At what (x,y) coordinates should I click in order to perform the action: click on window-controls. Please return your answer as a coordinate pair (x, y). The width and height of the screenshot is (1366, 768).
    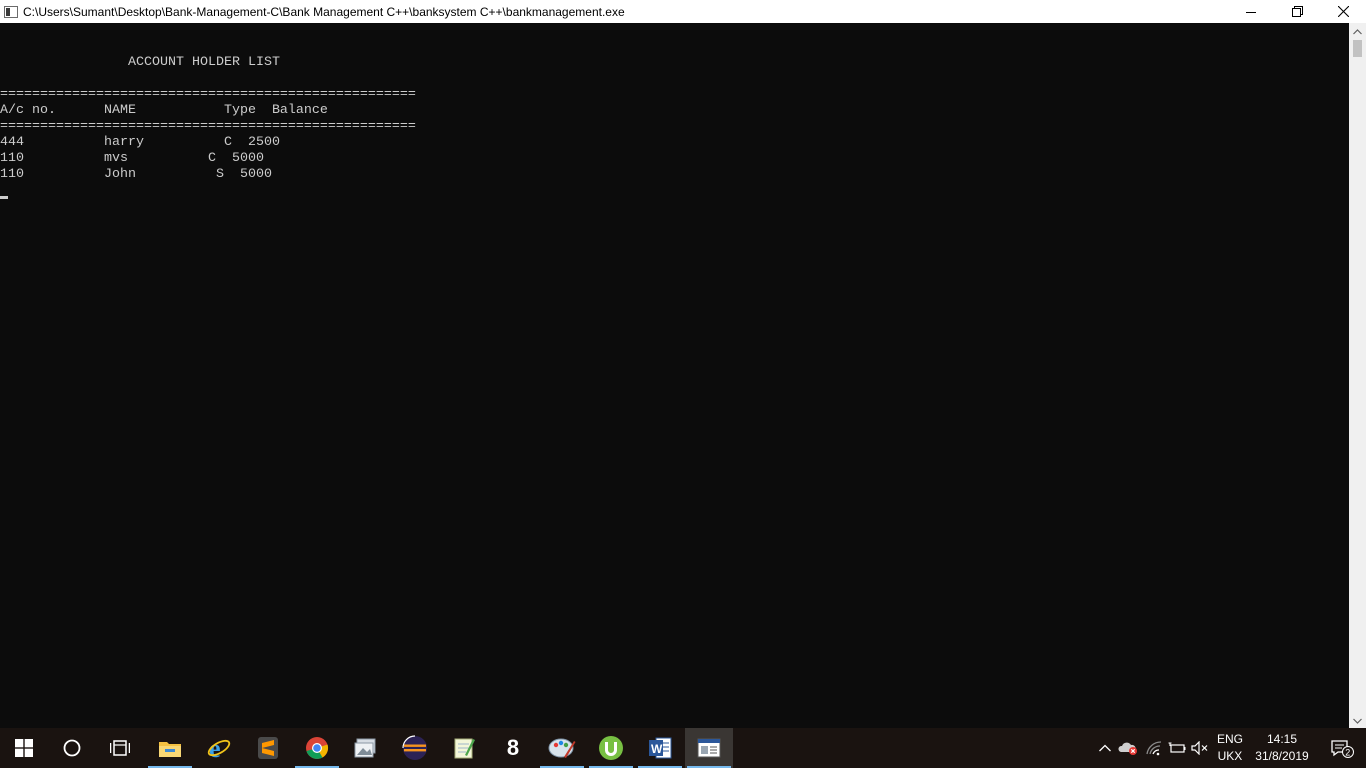
    Looking at the image, I should click on (1297, 11).